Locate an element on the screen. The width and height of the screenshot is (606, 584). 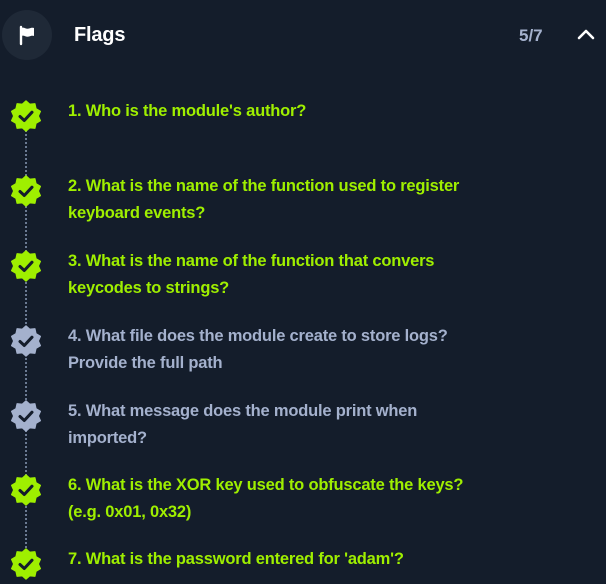
flags-progress-count: 5/7 is located at coordinates (531, 35).